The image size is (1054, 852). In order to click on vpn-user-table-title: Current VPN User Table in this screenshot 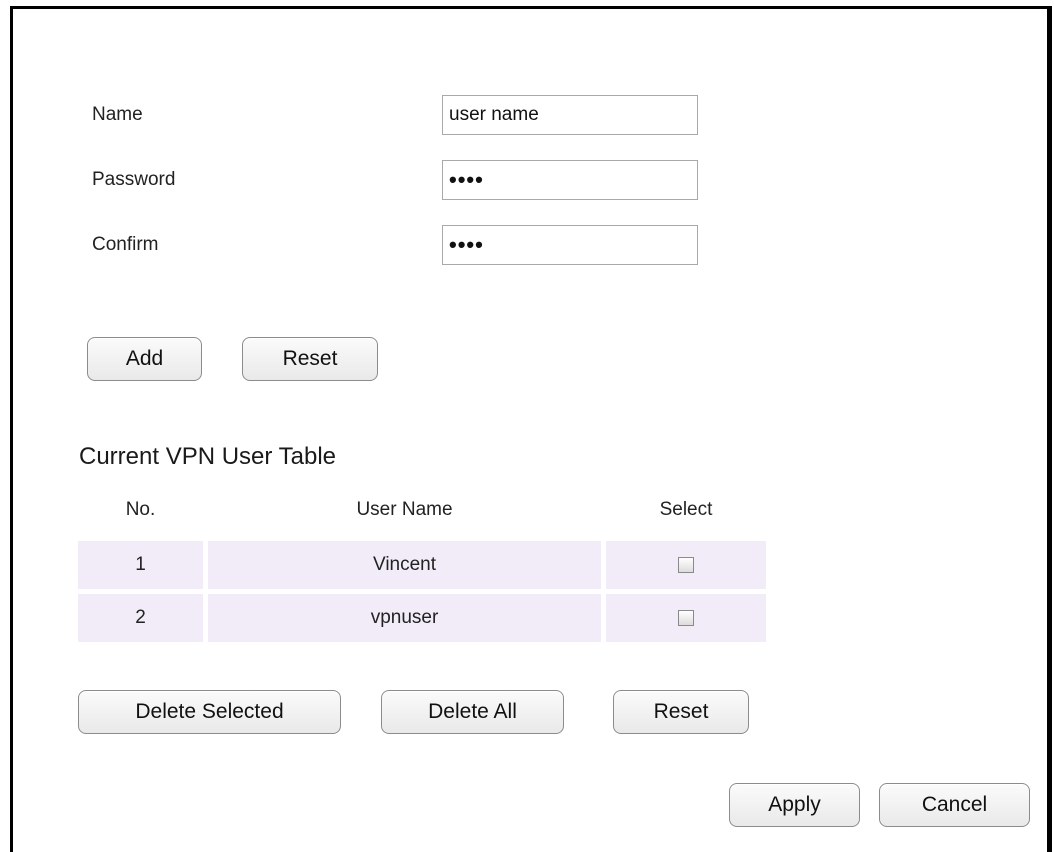, I will do `click(207, 456)`.